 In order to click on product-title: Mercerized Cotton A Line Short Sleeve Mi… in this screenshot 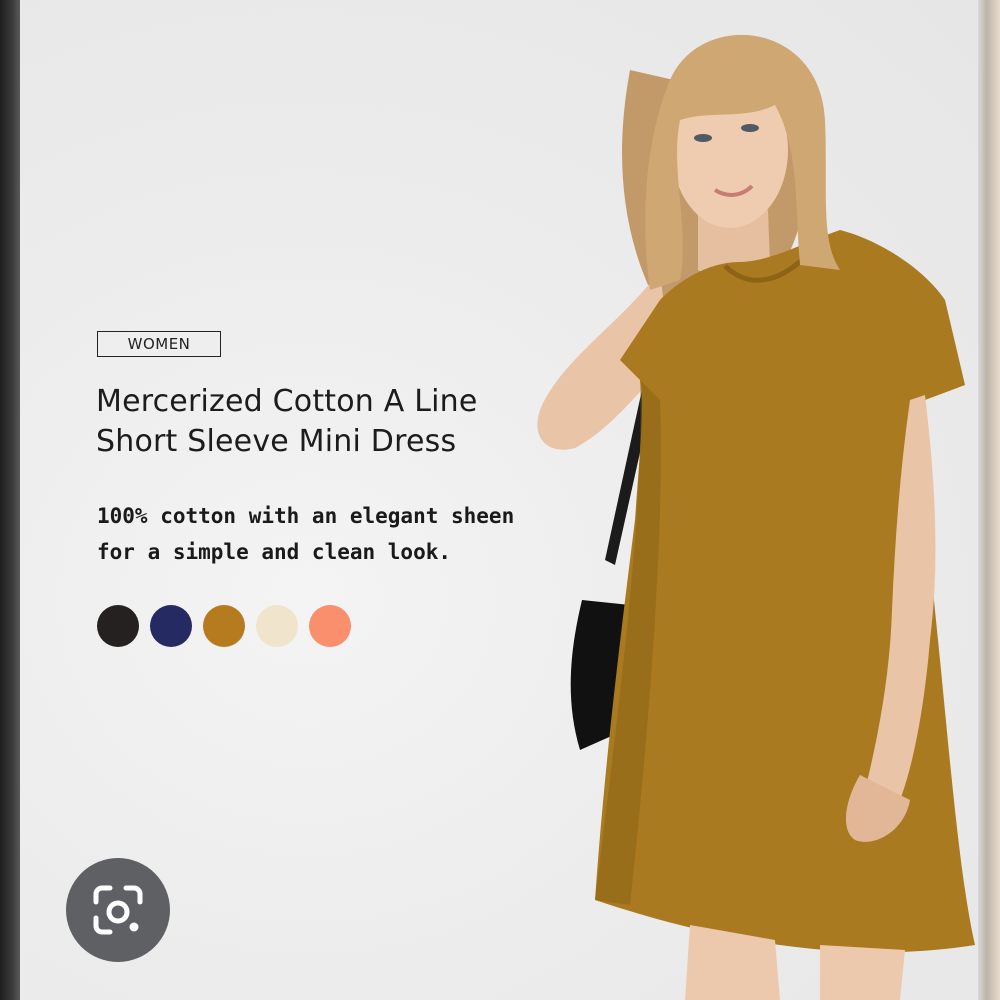, I will do `click(316, 422)`.